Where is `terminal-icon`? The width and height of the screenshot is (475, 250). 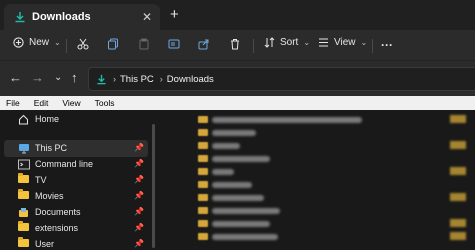 terminal-icon is located at coordinates (24, 164).